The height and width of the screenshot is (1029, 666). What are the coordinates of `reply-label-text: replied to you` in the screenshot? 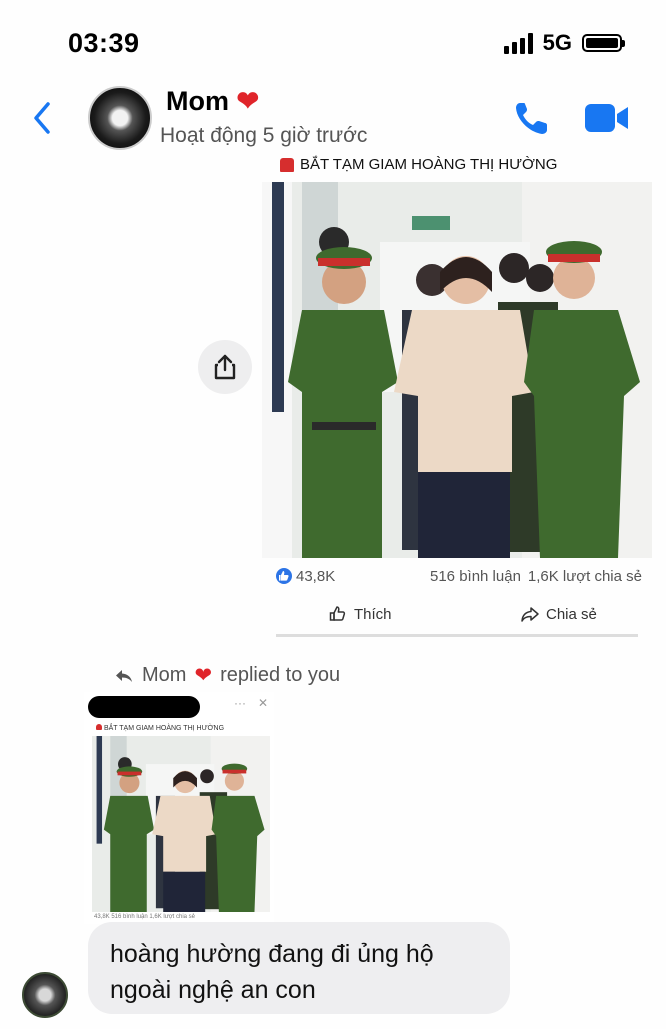 It's located at (280, 675).